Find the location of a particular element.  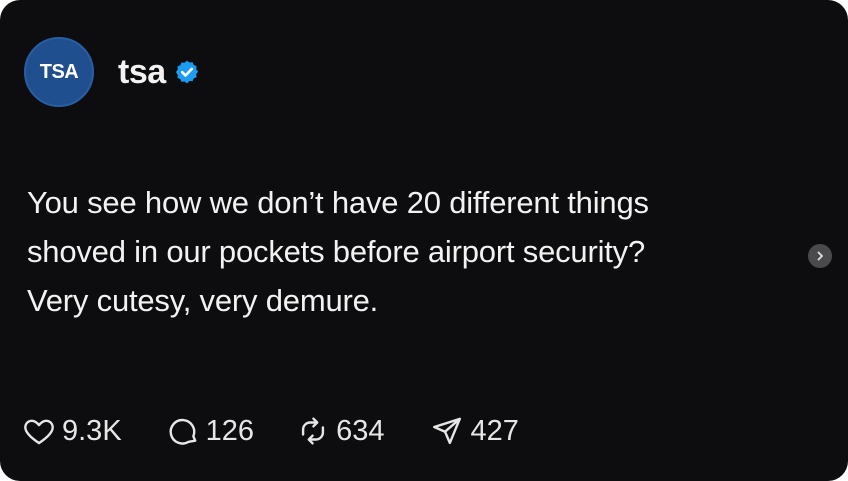

like-count: 9.3K is located at coordinates (92, 430).